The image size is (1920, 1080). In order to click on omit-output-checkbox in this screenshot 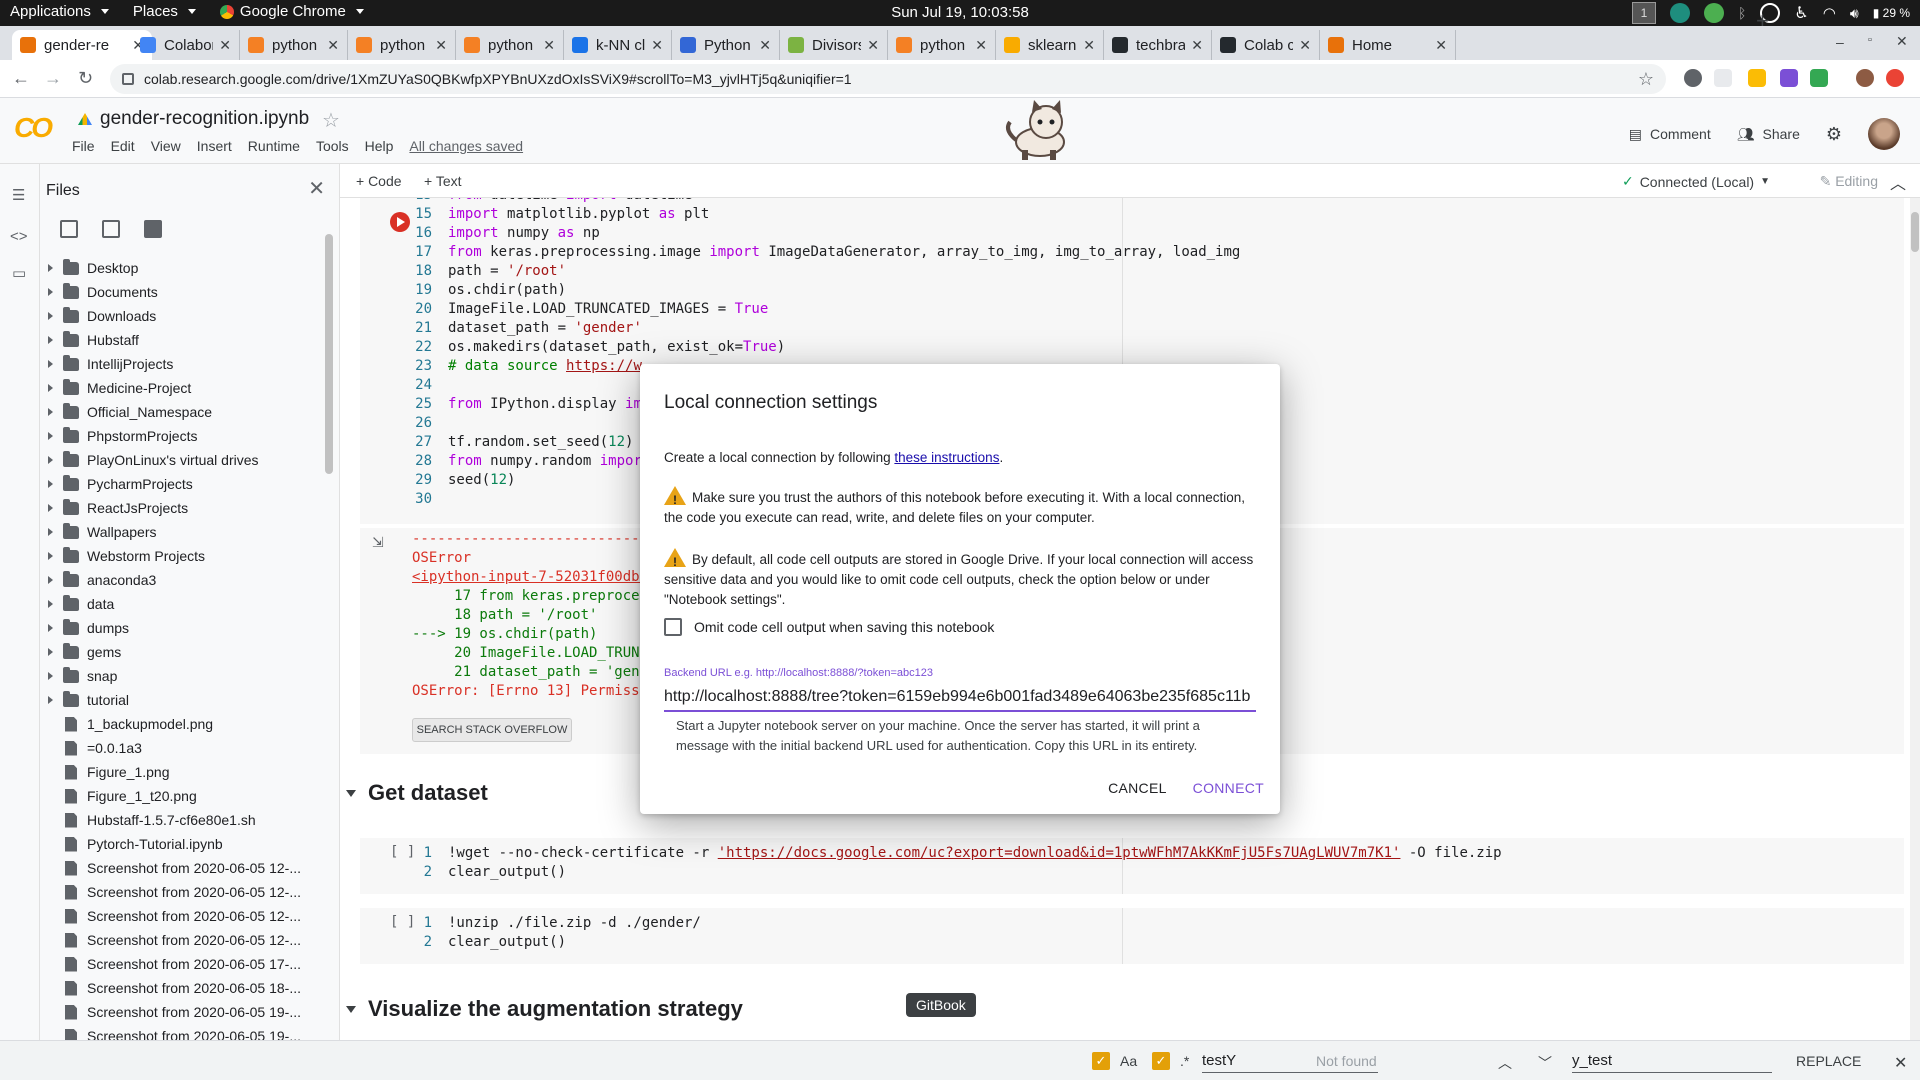, I will do `click(673, 627)`.